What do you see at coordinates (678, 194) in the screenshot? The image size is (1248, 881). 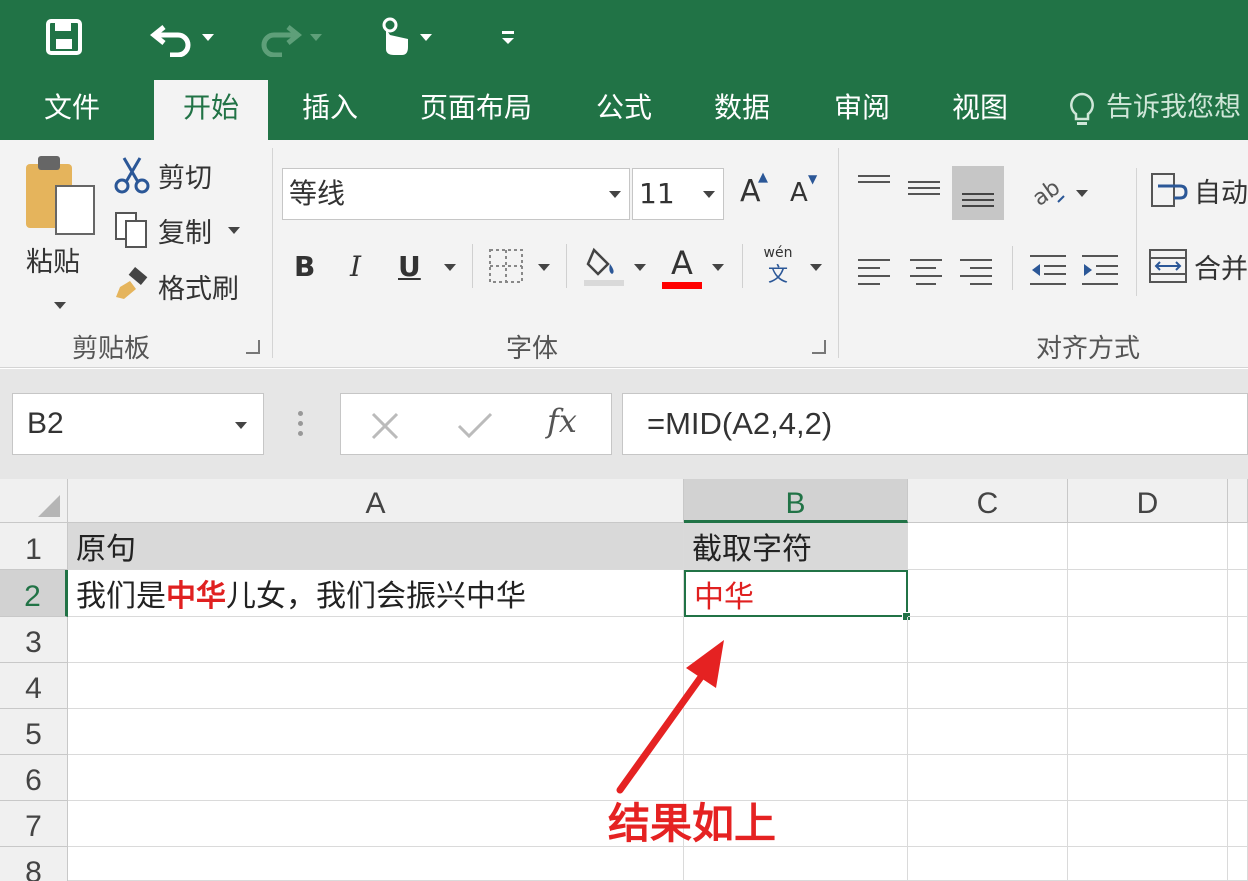 I see `font-size-select: 11` at bounding box center [678, 194].